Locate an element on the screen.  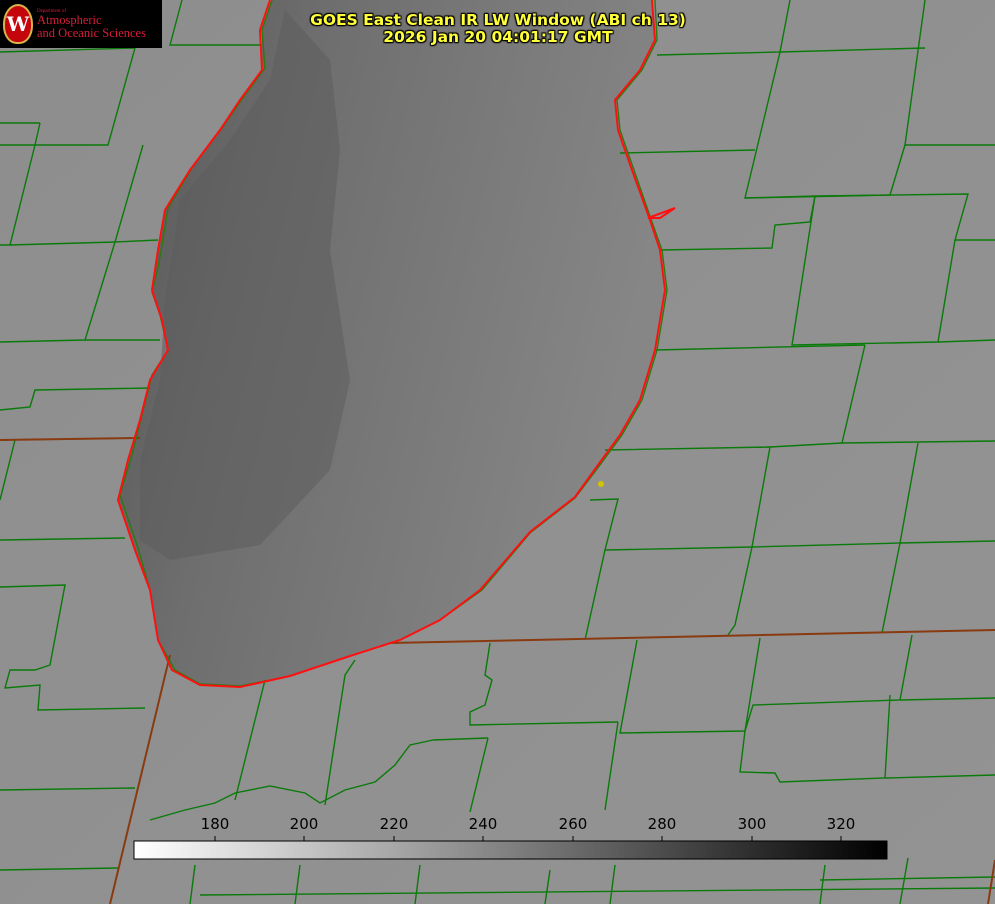
colorbar-tick-label: 240 is located at coordinates (483, 824).